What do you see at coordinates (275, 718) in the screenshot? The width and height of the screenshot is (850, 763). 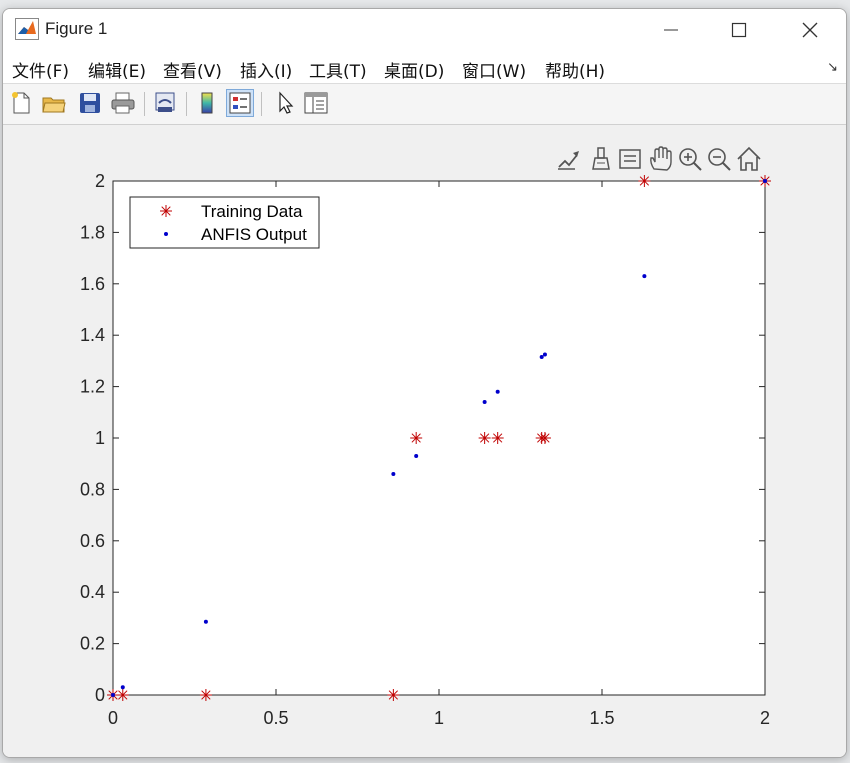 I see `x-tick-label: 0.5` at bounding box center [275, 718].